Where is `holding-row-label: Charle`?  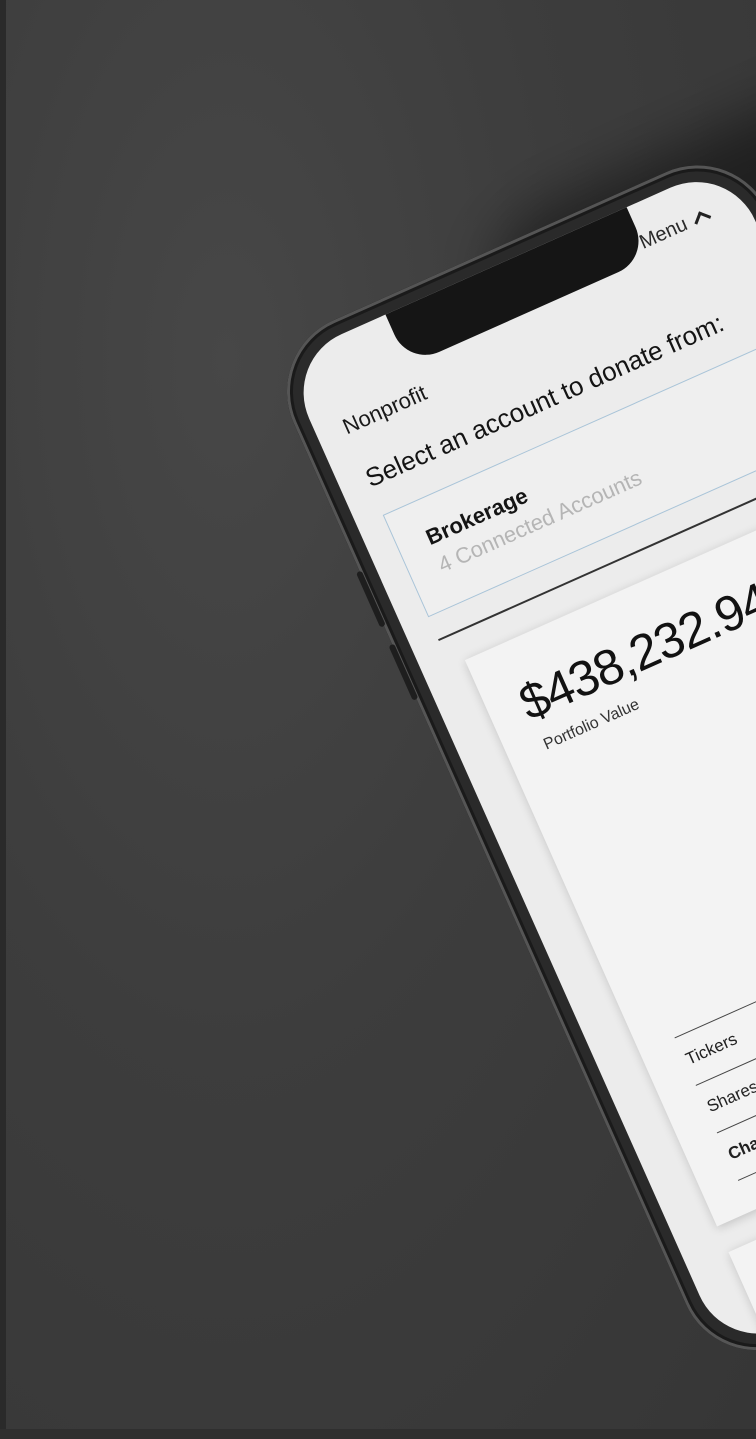
holding-row-label: Charle is located at coordinates (740, 1145).